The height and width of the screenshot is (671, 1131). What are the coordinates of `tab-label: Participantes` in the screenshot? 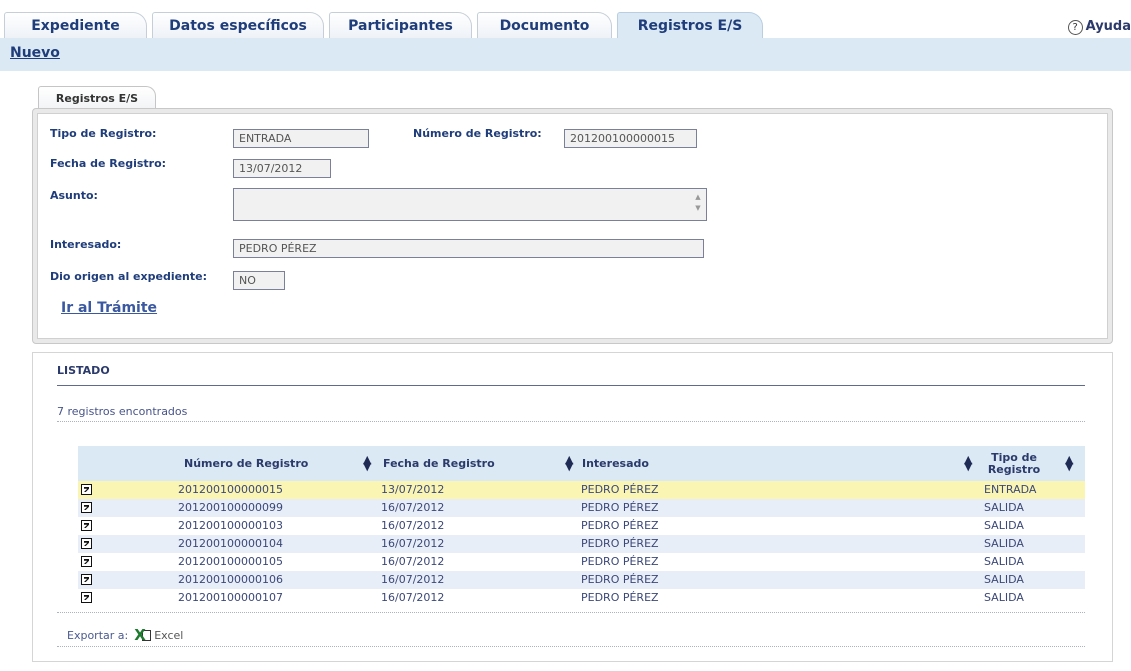 It's located at (400, 26).